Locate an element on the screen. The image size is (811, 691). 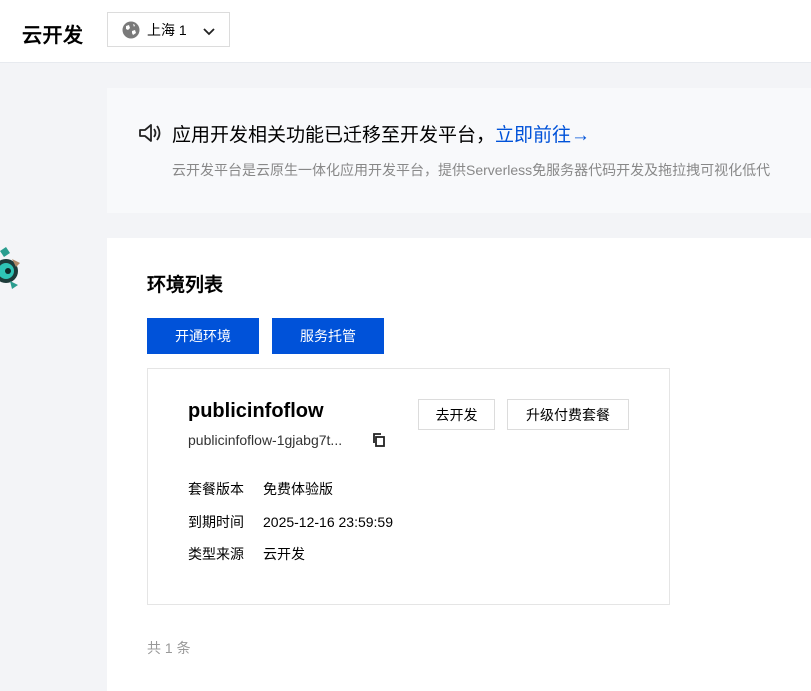
go-now-link: 立即前往→ is located at coordinates (542, 135).